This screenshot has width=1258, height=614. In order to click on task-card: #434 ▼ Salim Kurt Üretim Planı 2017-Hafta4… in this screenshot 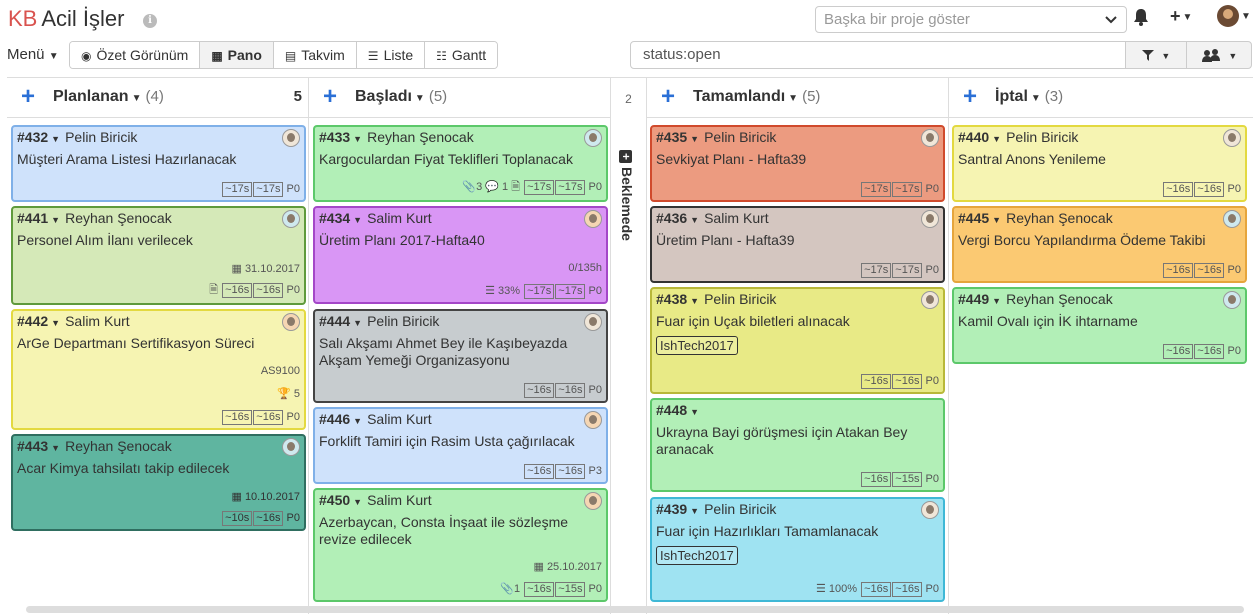, I will do `click(460, 255)`.